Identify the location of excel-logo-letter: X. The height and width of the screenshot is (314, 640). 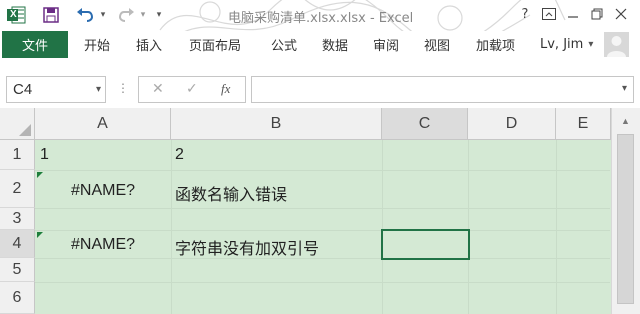
(13, 14).